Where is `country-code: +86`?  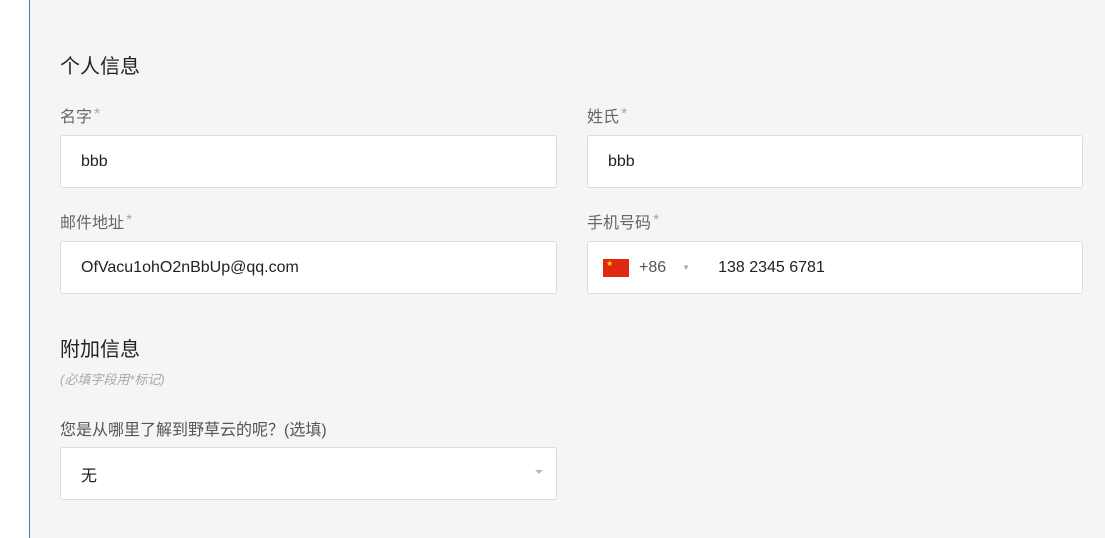 country-code: +86 is located at coordinates (653, 267).